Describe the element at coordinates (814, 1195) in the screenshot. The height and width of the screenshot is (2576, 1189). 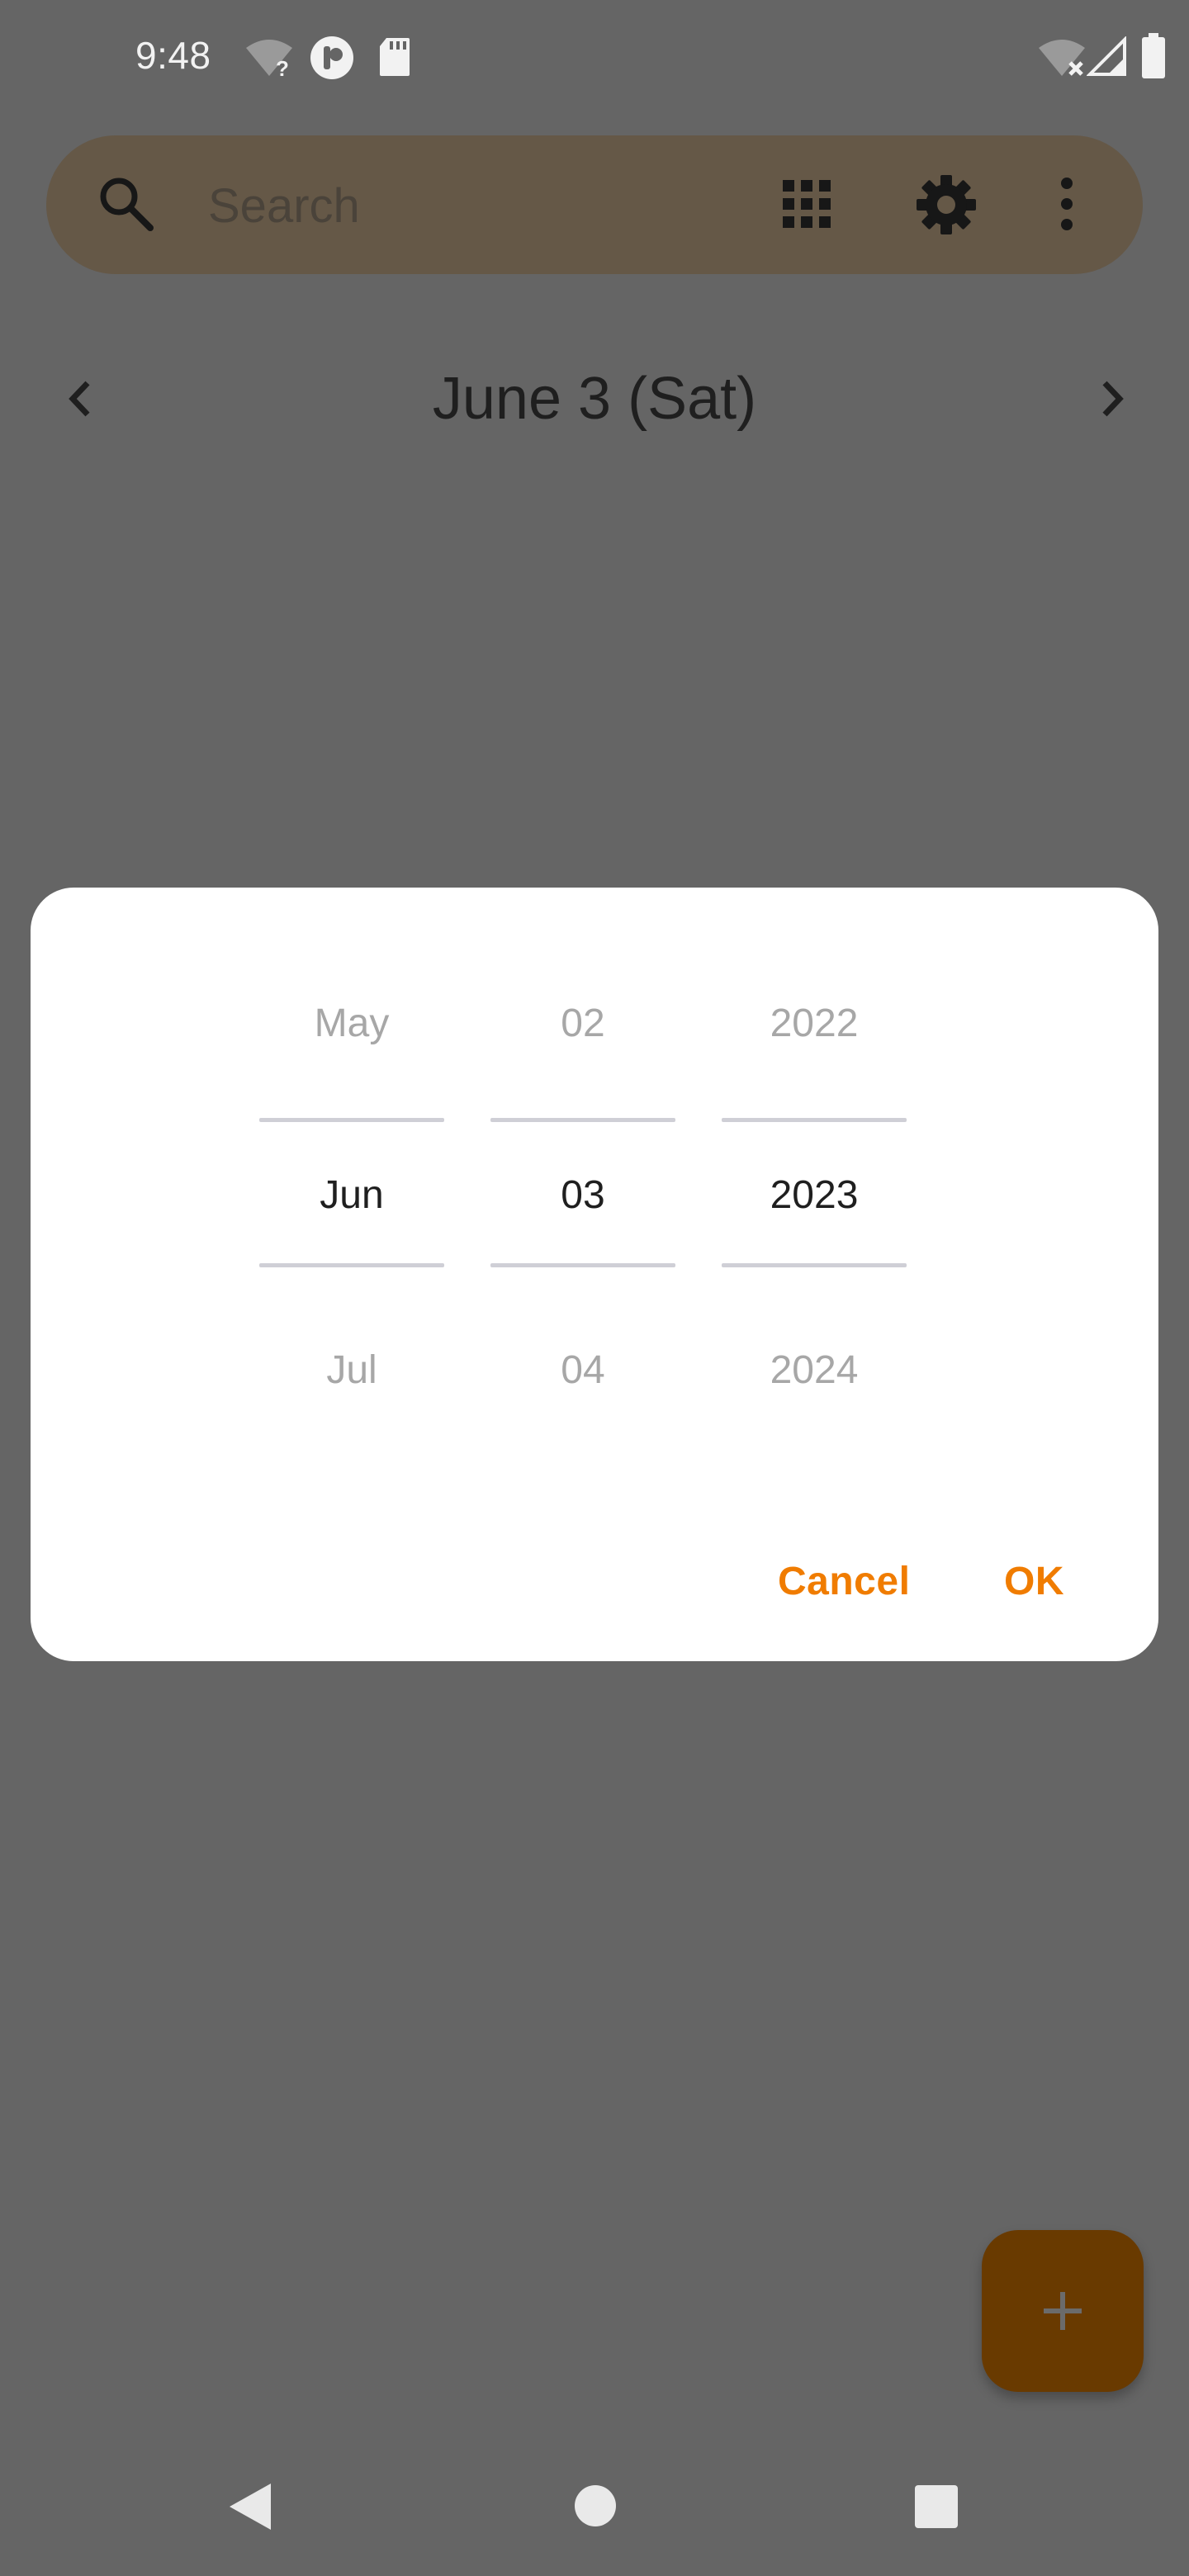
I see `year-selected: 2023` at that location.